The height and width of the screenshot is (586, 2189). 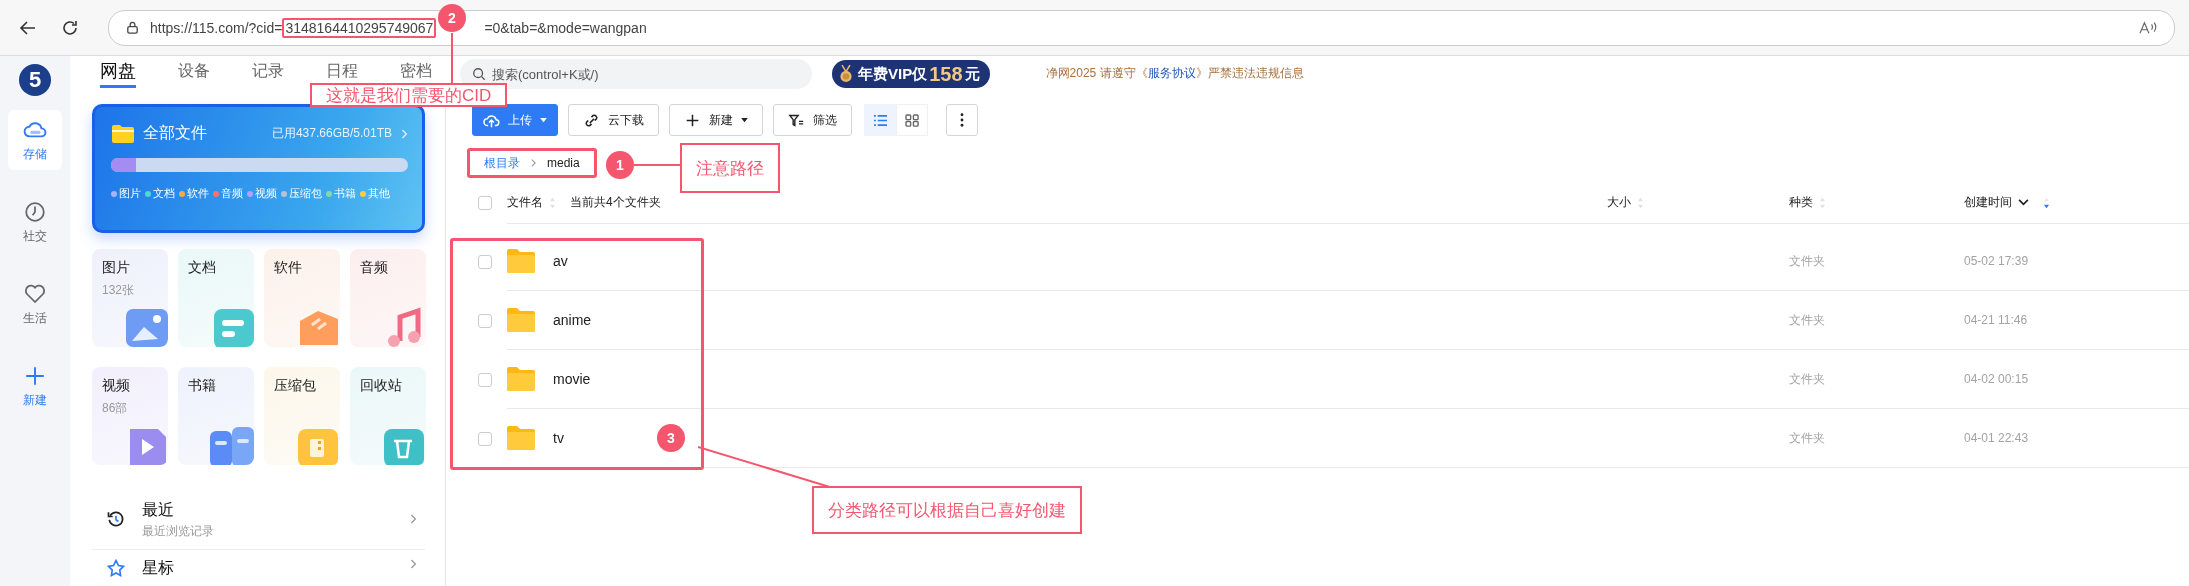 I want to click on legend-label: 视频, so click(x=266, y=193).